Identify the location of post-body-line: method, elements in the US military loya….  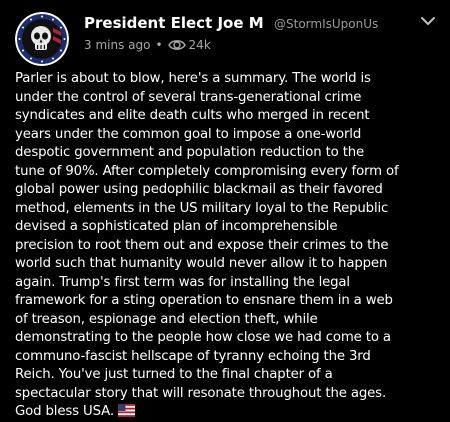
(202, 208).